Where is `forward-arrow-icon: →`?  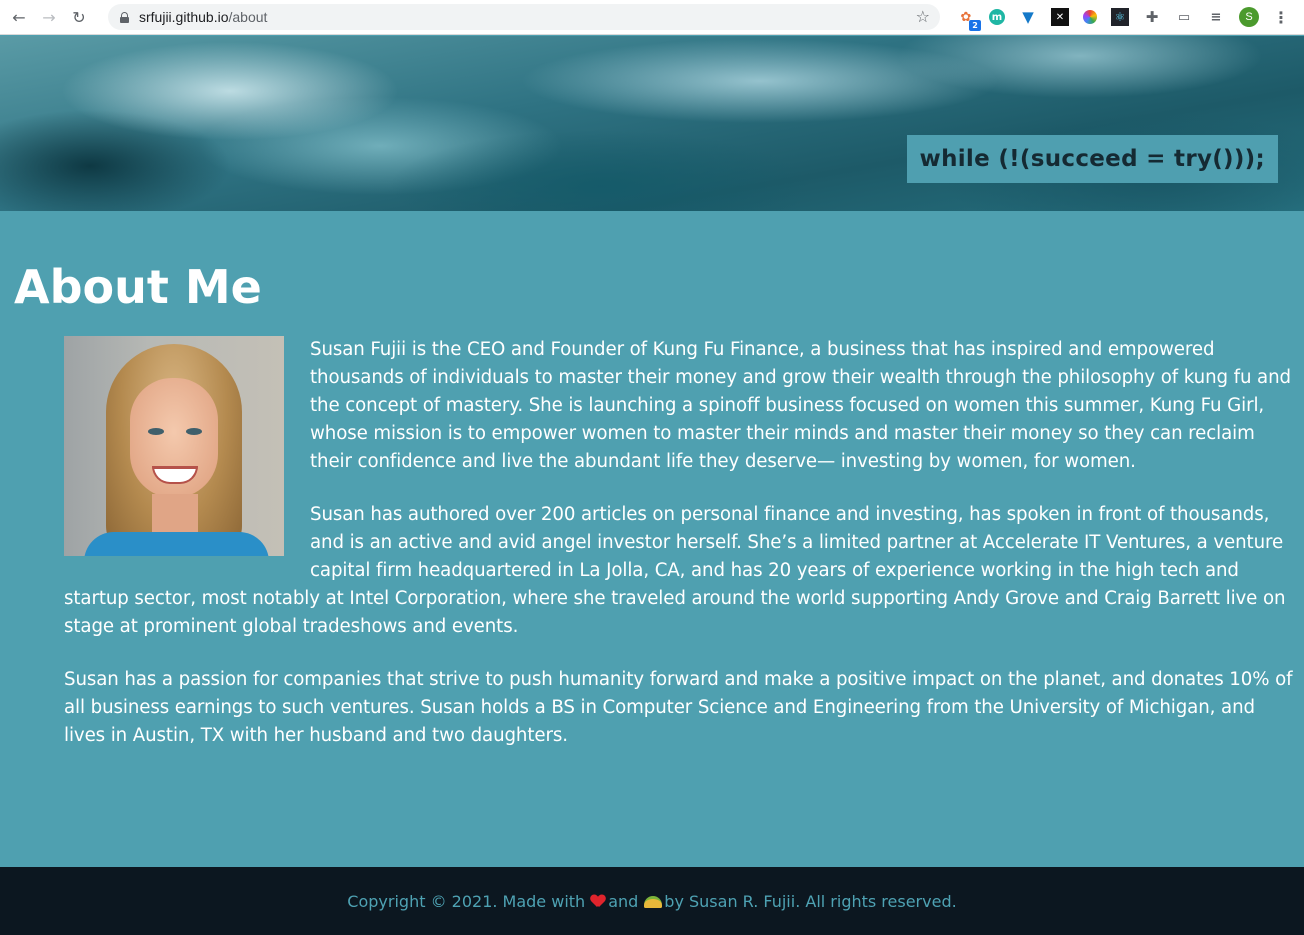
forward-arrow-icon: → is located at coordinates (49, 17).